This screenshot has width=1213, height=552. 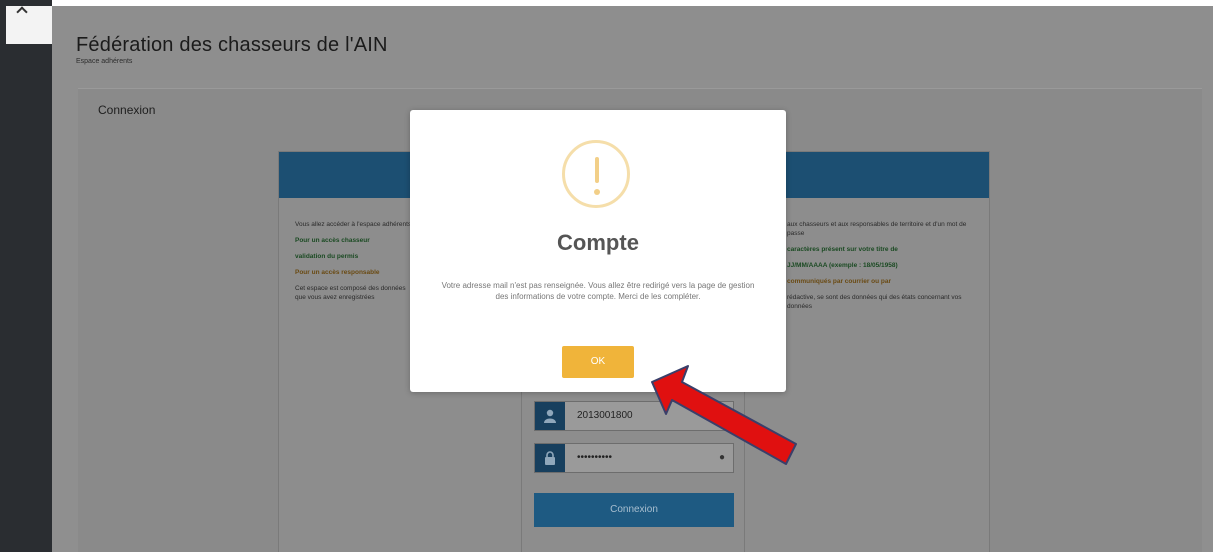 I want to click on info-text-date-format: JJ/MM/AAAA (exemple : 18/05/1958), so click(x=842, y=265).